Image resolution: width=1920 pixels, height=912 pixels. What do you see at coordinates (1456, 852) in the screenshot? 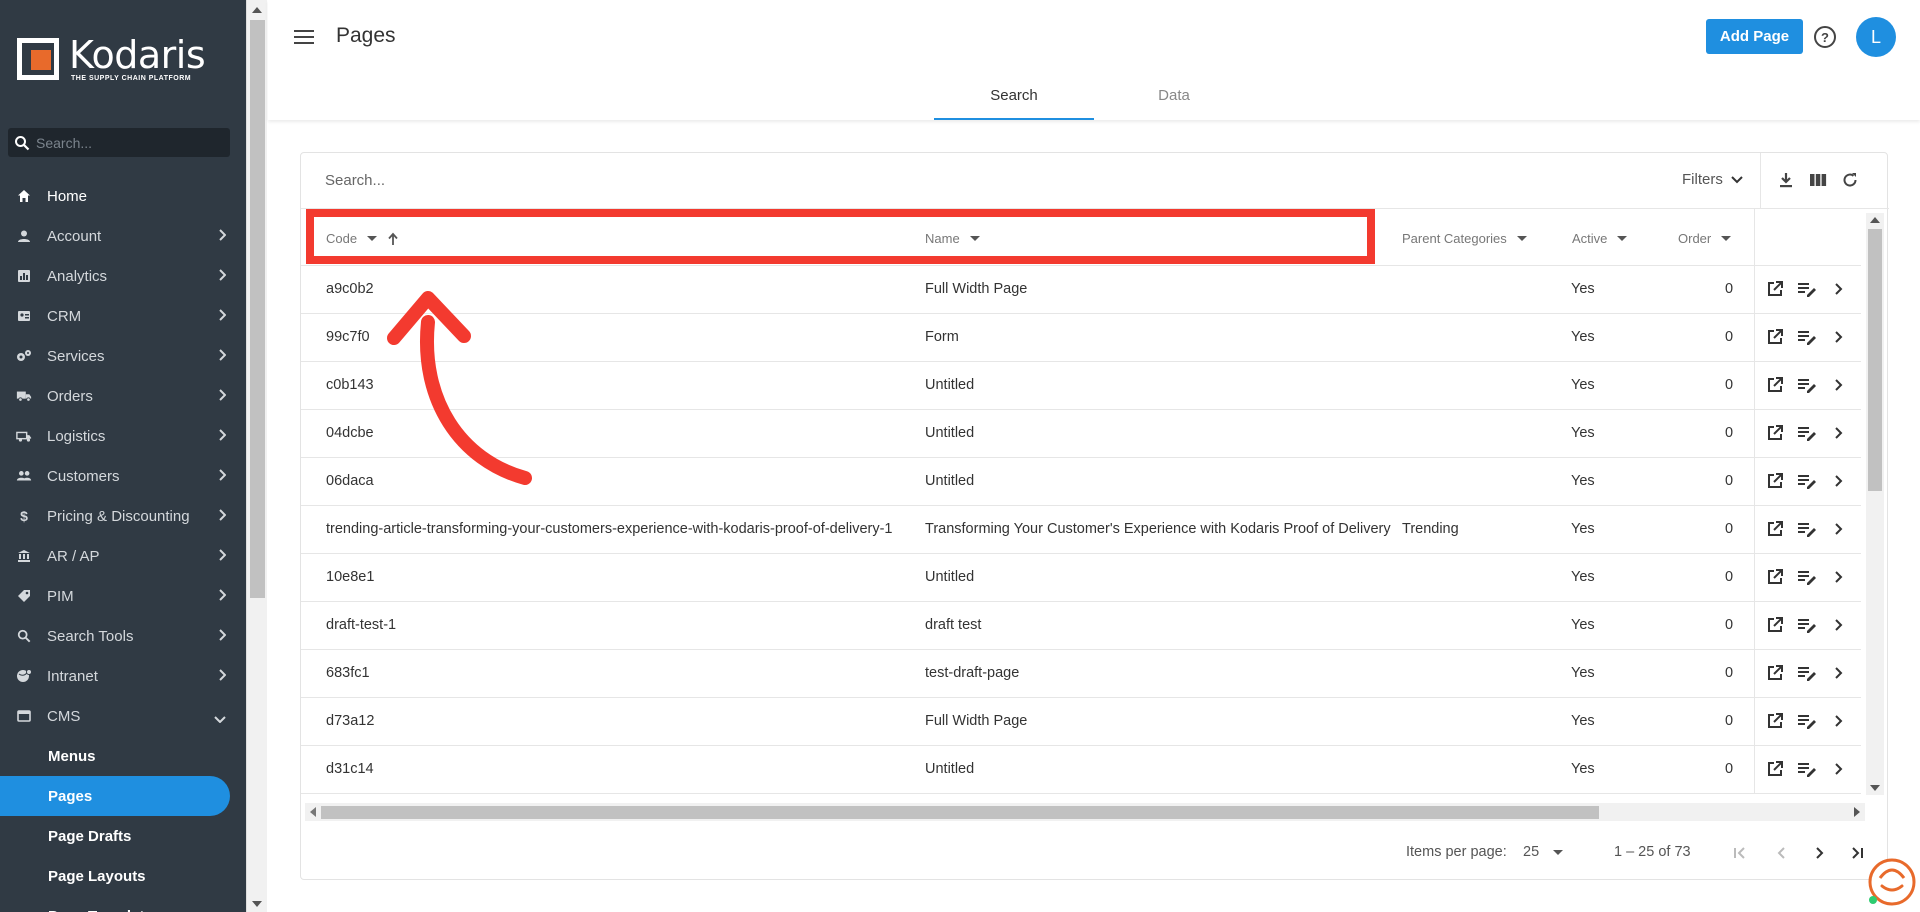
I see `items-per-page-label: Items per page:` at bounding box center [1456, 852].